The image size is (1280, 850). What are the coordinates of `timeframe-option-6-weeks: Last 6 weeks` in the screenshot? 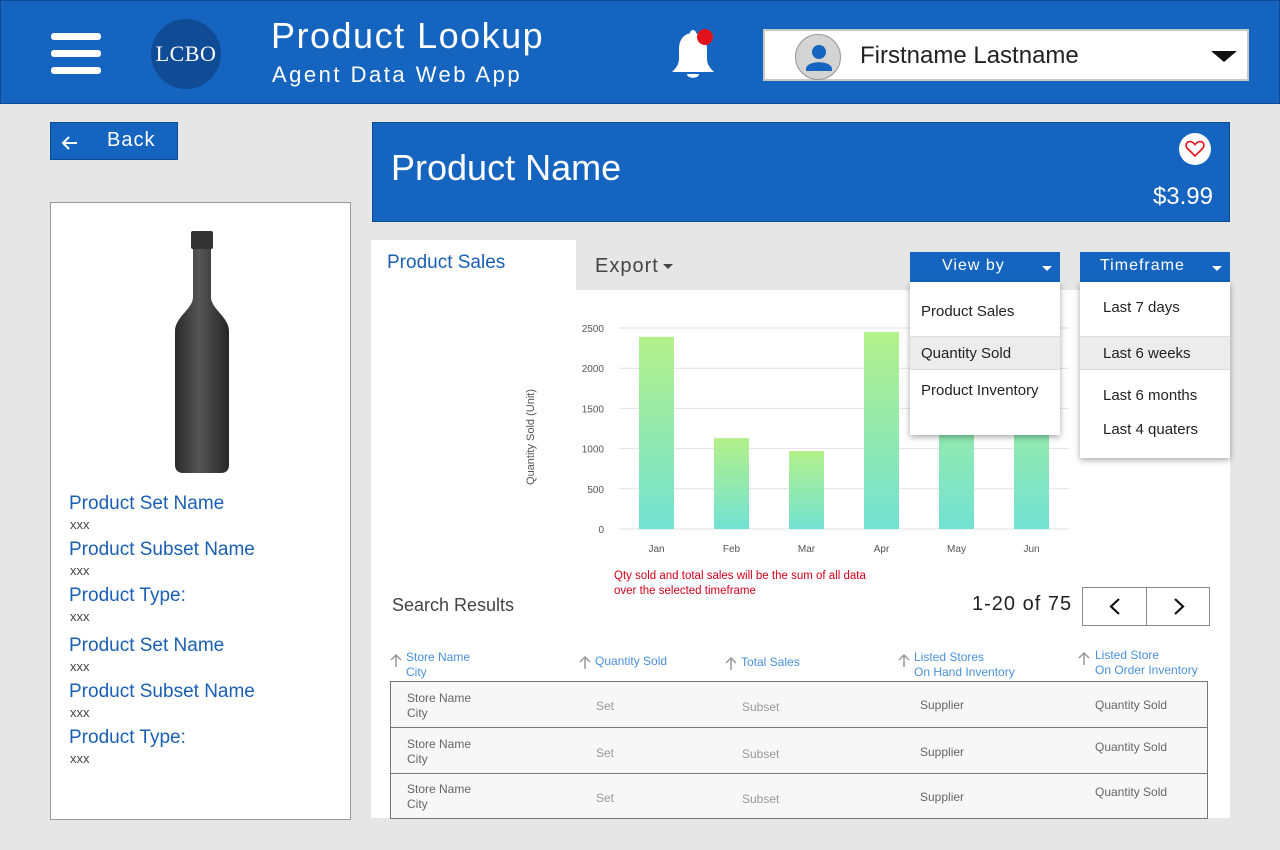 It's located at (1155, 353).